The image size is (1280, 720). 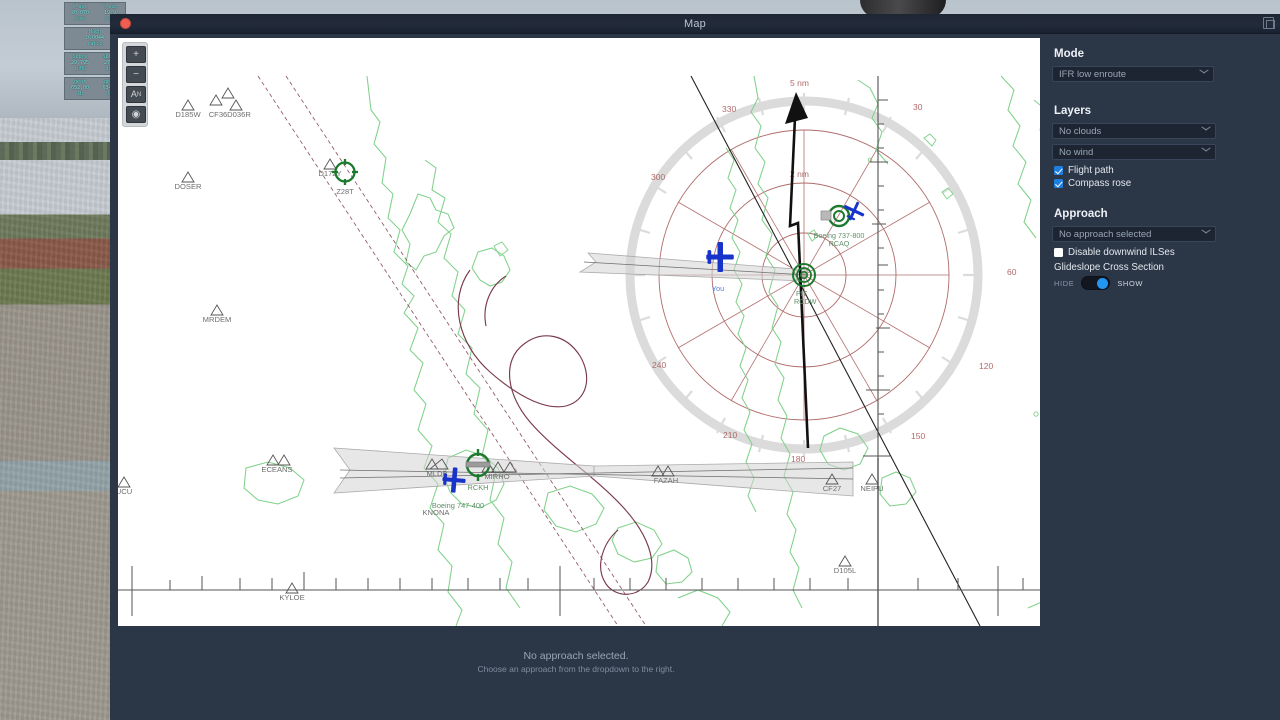 I want to click on compass-rose-checkbox, so click(x=1058, y=183).